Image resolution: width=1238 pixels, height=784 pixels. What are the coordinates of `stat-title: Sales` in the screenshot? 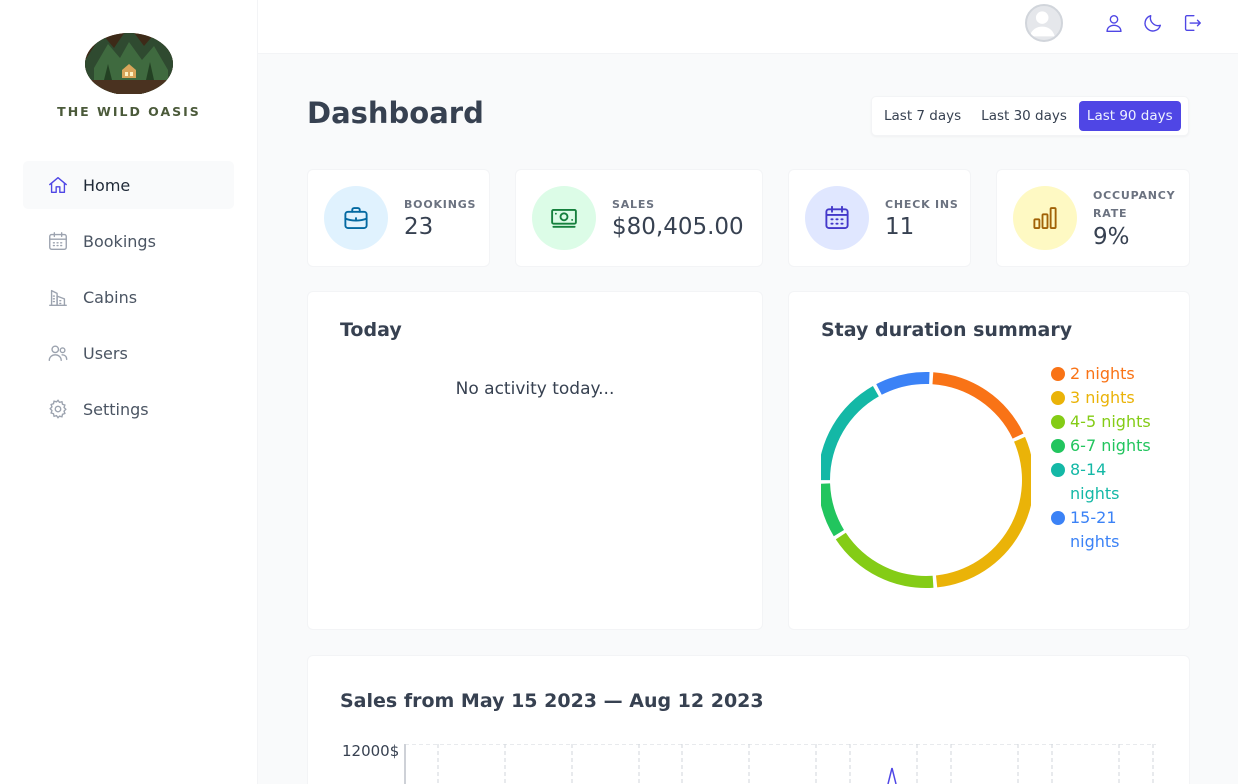 It's located at (633, 204).